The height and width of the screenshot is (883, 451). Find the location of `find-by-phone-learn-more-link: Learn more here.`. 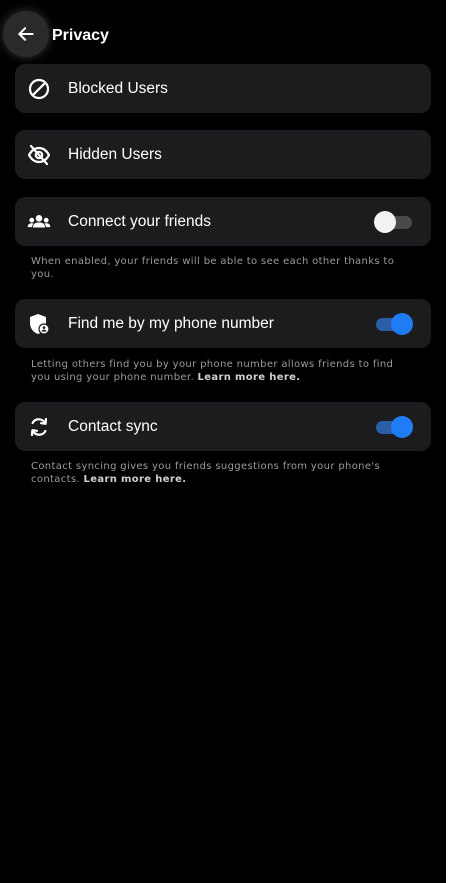

find-by-phone-learn-more-link: Learn more here. is located at coordinates (249, 377).